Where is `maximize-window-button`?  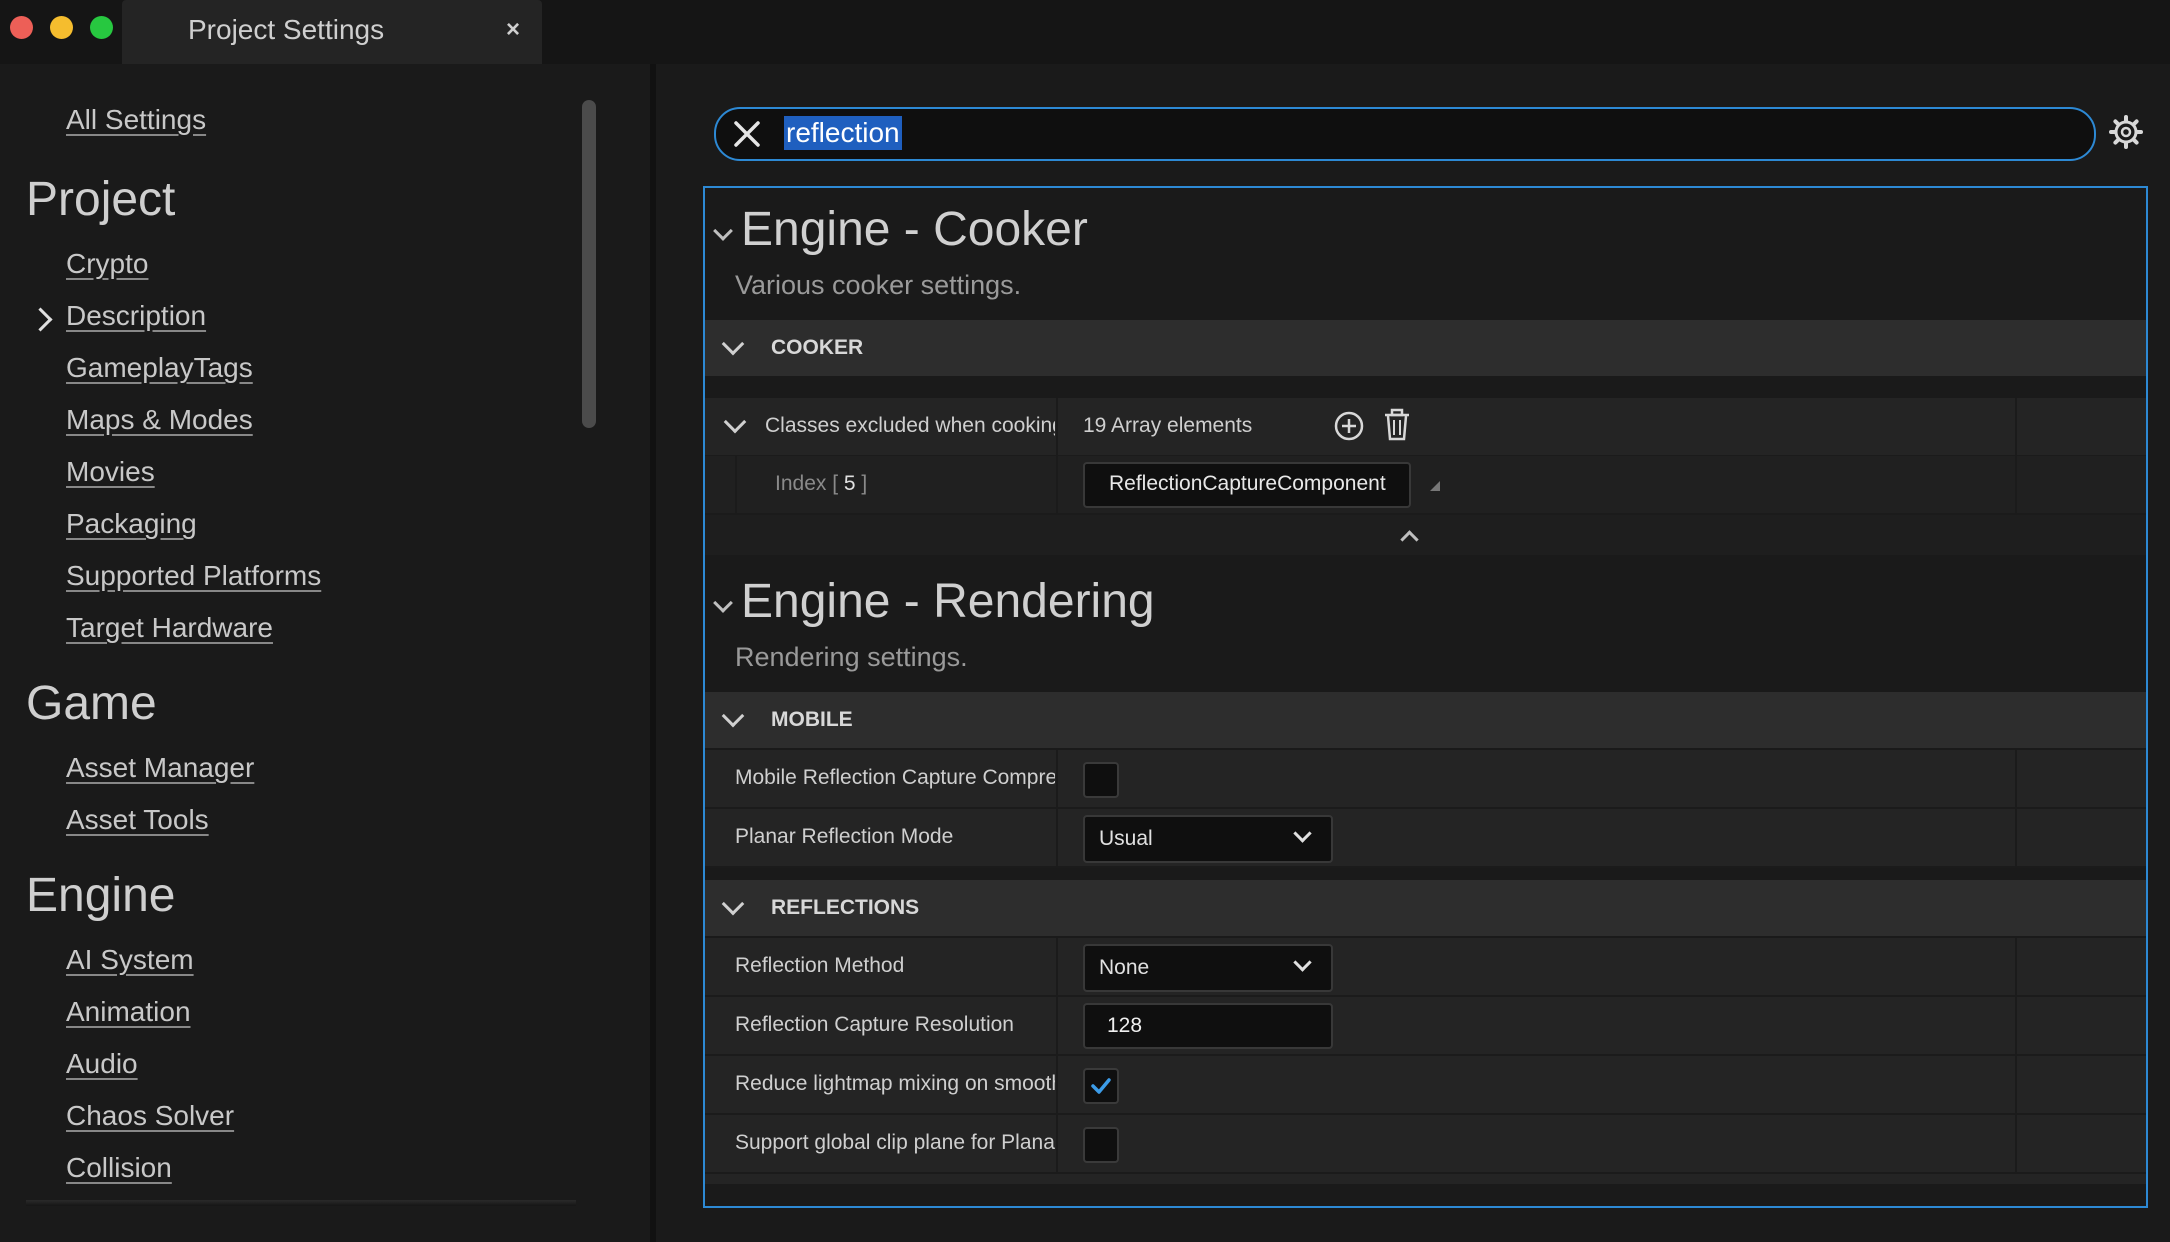
maximize-window-button is located at coordinates (101, 27).